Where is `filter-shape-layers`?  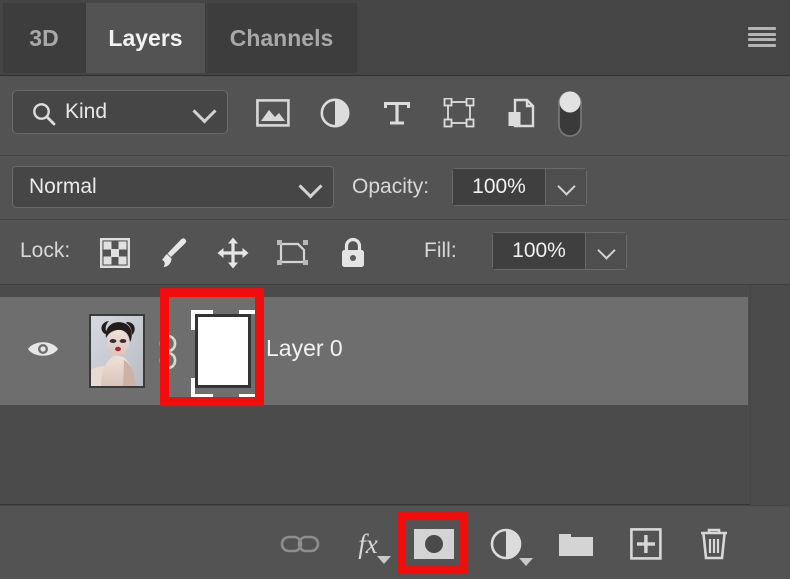
filter-shape-layers is located at coordinates (459, 113).